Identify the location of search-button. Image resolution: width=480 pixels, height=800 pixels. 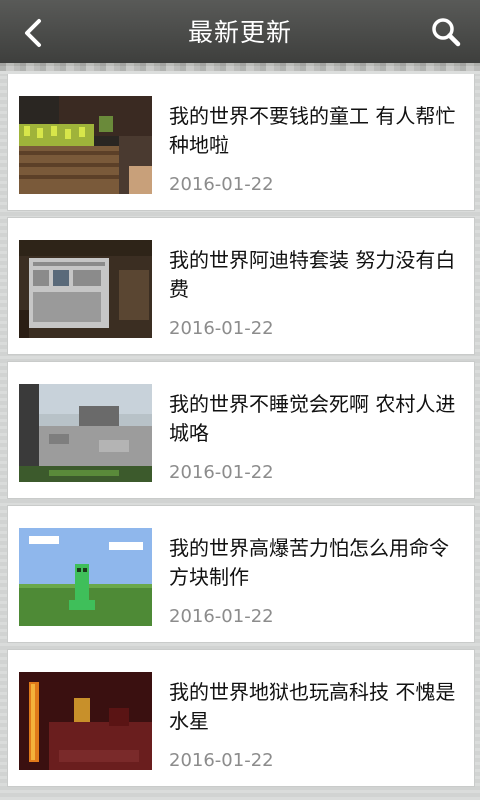
(446, 32).